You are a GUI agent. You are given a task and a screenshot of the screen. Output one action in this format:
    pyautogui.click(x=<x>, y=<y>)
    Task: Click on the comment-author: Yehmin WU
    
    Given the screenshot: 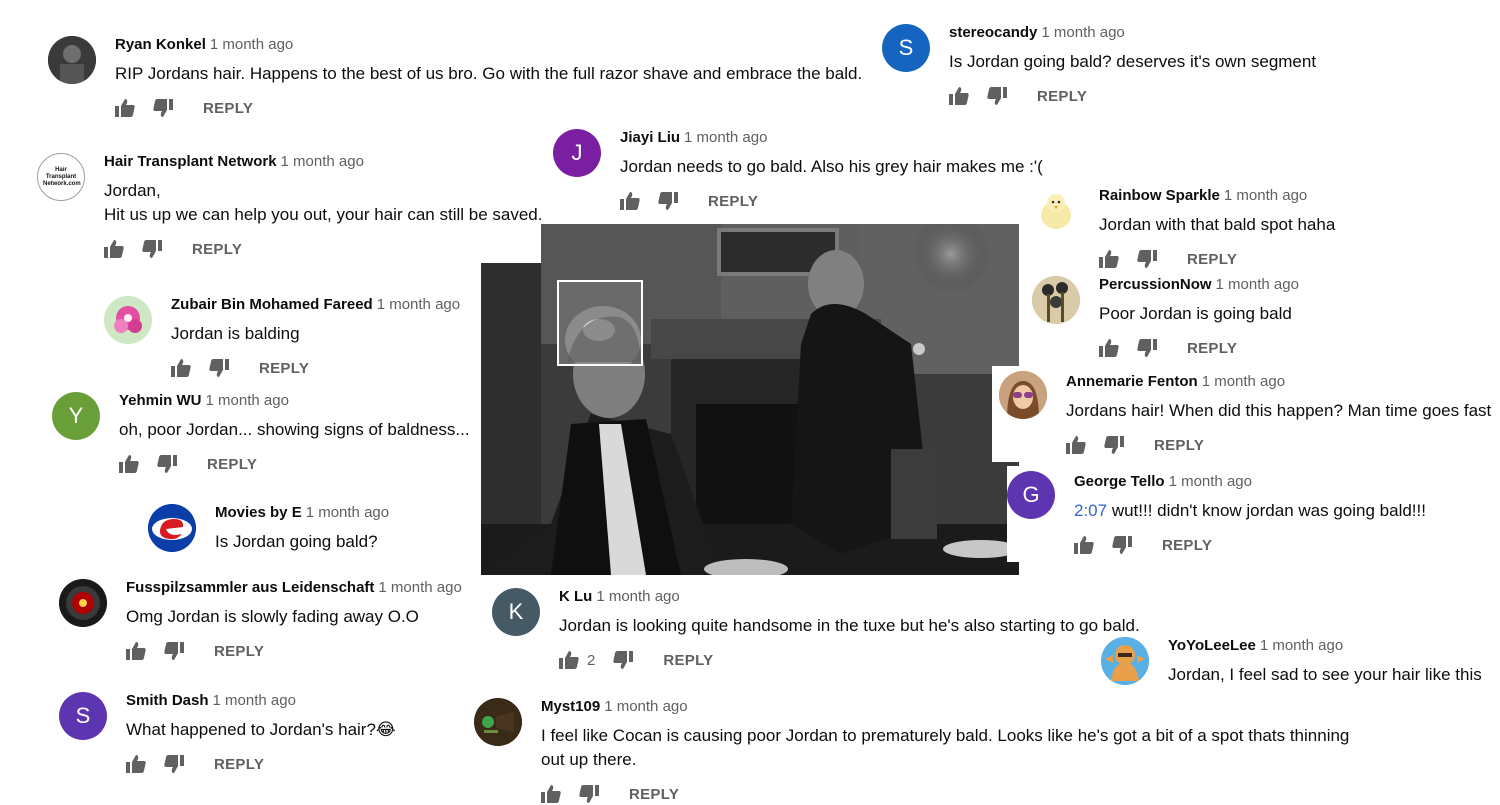 What is the action you would take?
    pyautogui.click(x=160, y=400)
    